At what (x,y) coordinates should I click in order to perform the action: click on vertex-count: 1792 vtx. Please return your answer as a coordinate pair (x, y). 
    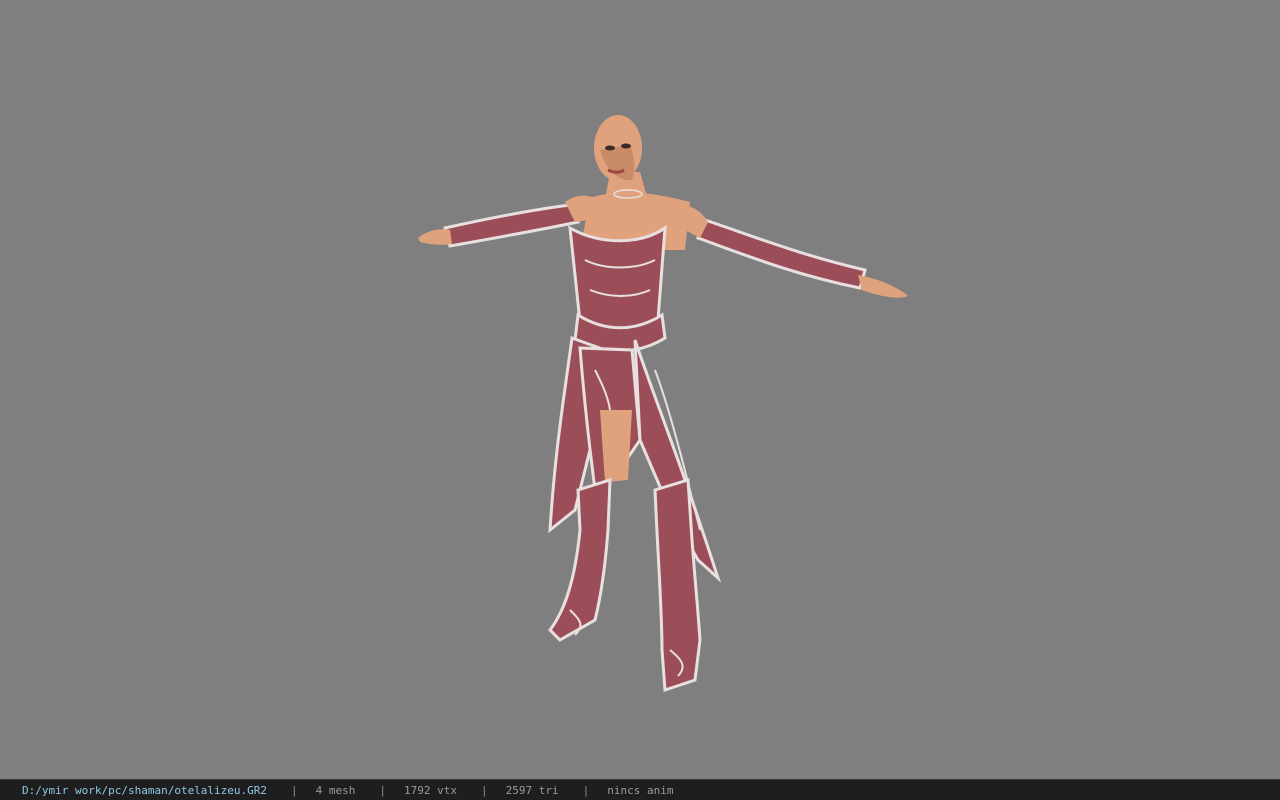
    Looking at the image, I should click on (431, 790).